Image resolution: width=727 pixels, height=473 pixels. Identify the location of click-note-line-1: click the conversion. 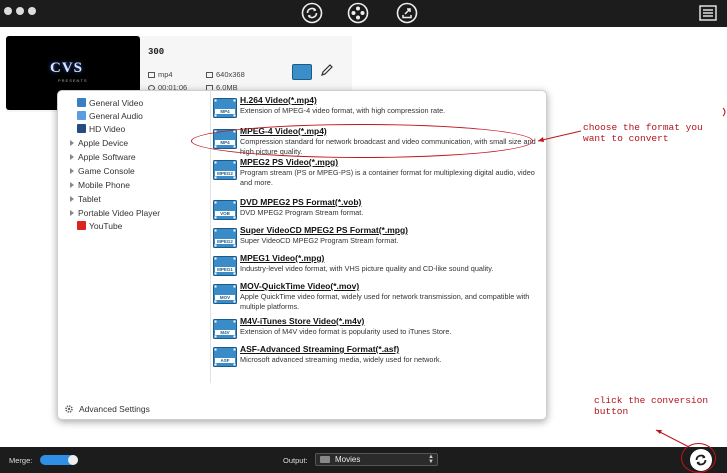
(651, 400).